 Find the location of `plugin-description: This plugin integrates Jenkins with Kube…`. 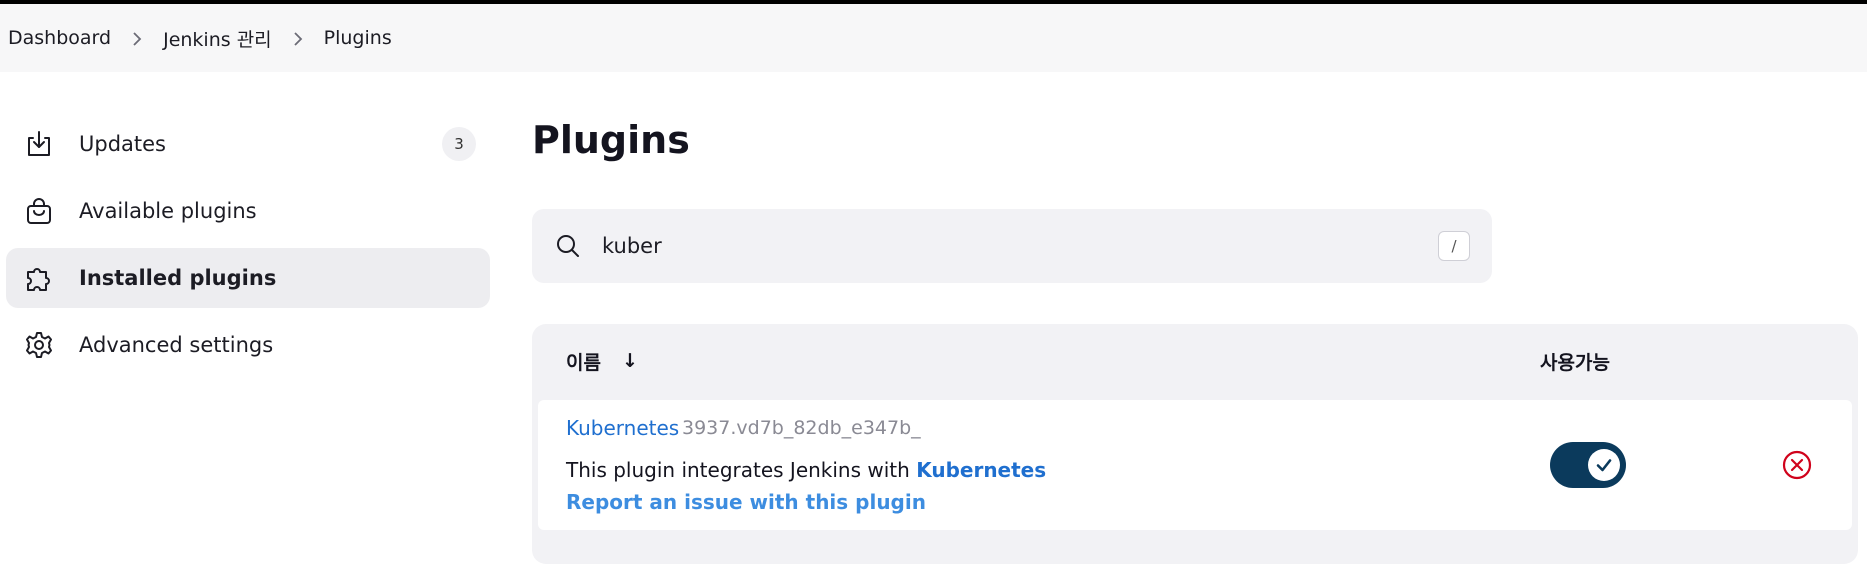

plugin-description: This plugin integrates Jenkins with Kube… is located at coordinates (806, 470).